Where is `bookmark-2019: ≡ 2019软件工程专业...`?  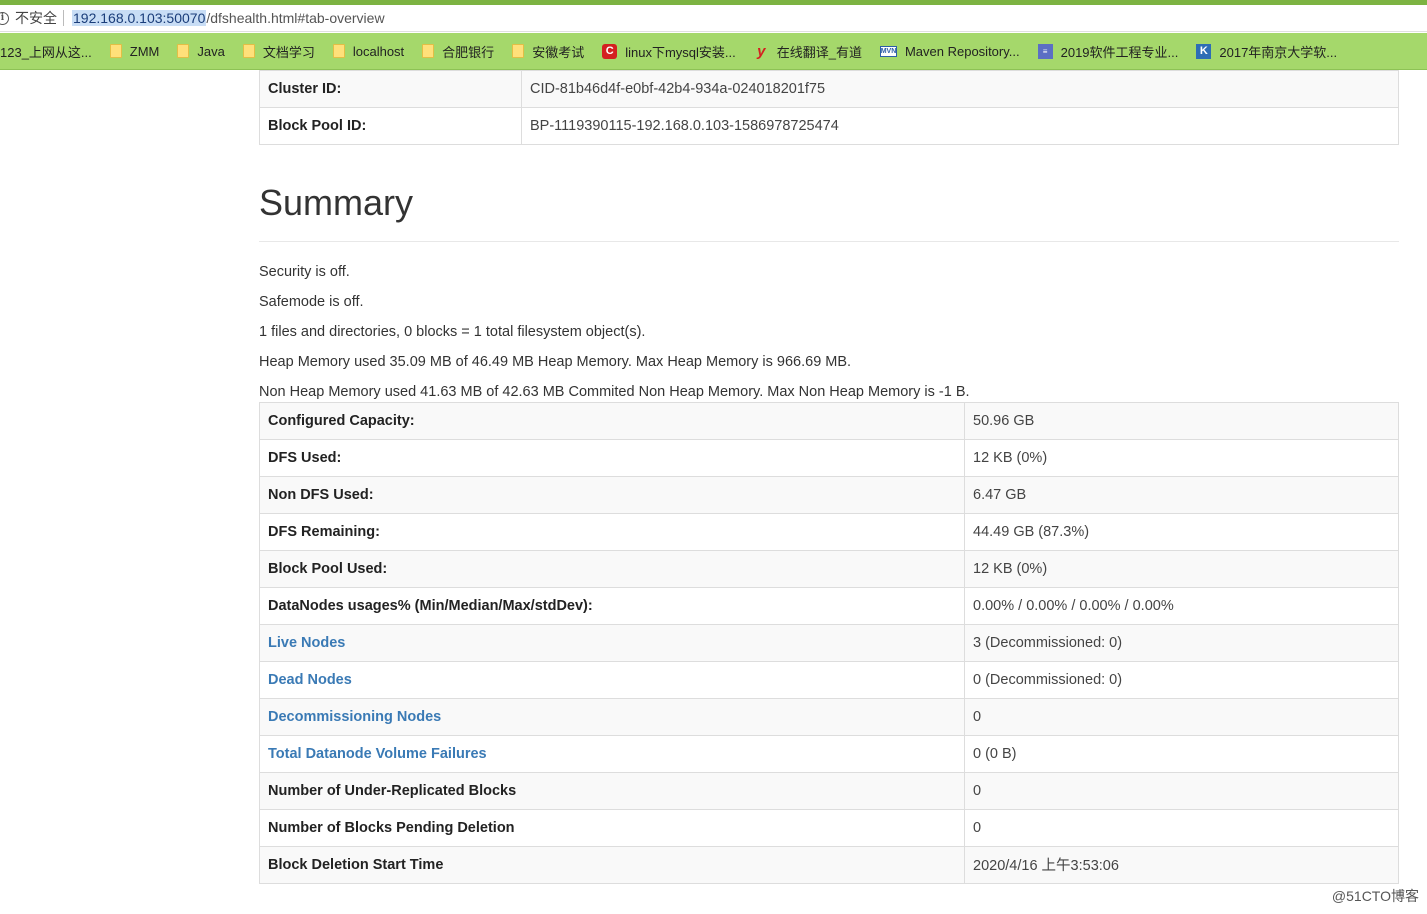
bookmark-2019: ≡ 2019软件工程专业... is located at coordinates (1108, 51).